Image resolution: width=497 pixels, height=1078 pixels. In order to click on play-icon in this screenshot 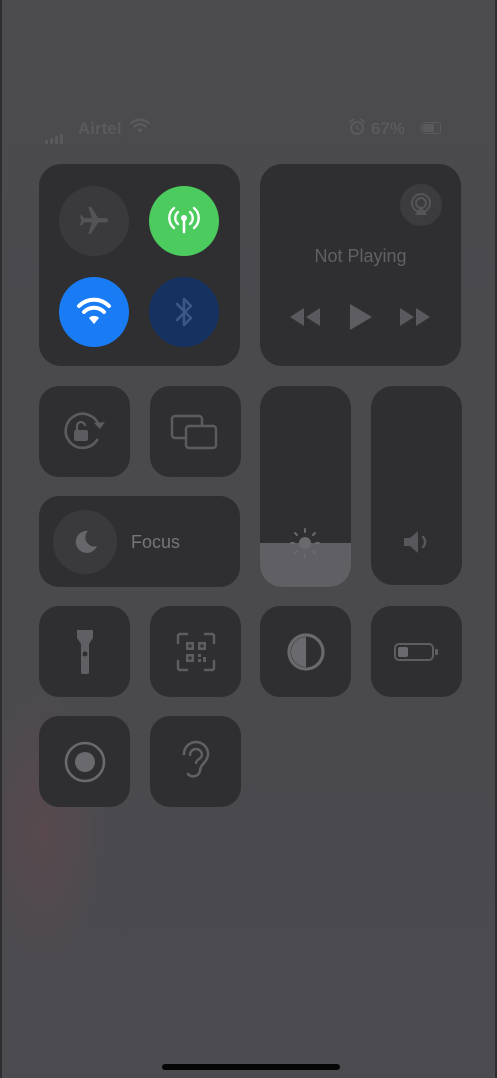, I will do `click(361, 317)`.